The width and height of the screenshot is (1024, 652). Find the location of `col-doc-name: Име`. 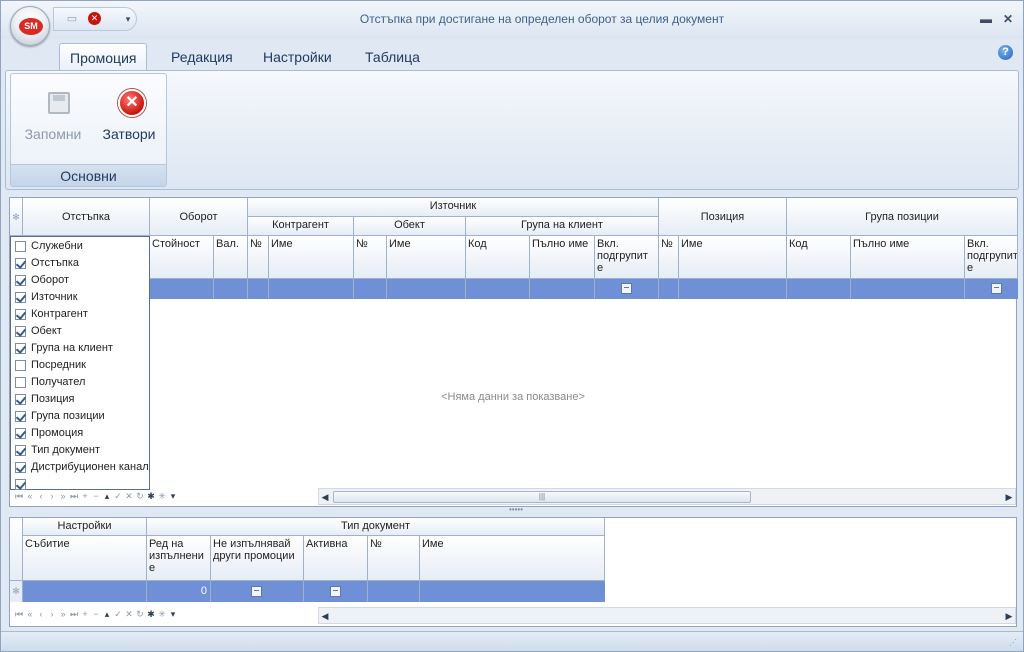

col-doc-name: Име is located at coordinates (512, 558).